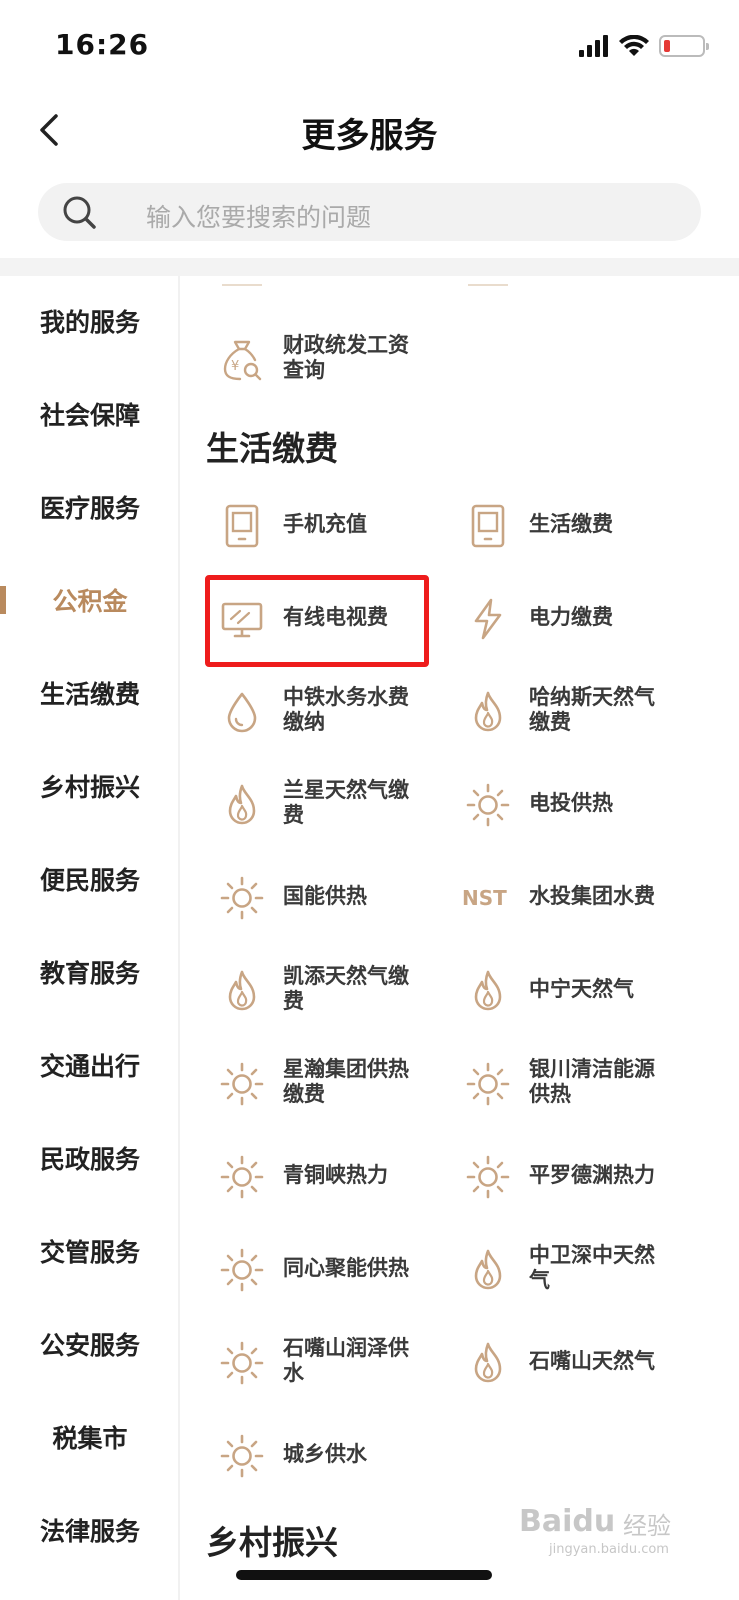  I want to click on service-heating-diantou: 电投供热, so click(548, 803).